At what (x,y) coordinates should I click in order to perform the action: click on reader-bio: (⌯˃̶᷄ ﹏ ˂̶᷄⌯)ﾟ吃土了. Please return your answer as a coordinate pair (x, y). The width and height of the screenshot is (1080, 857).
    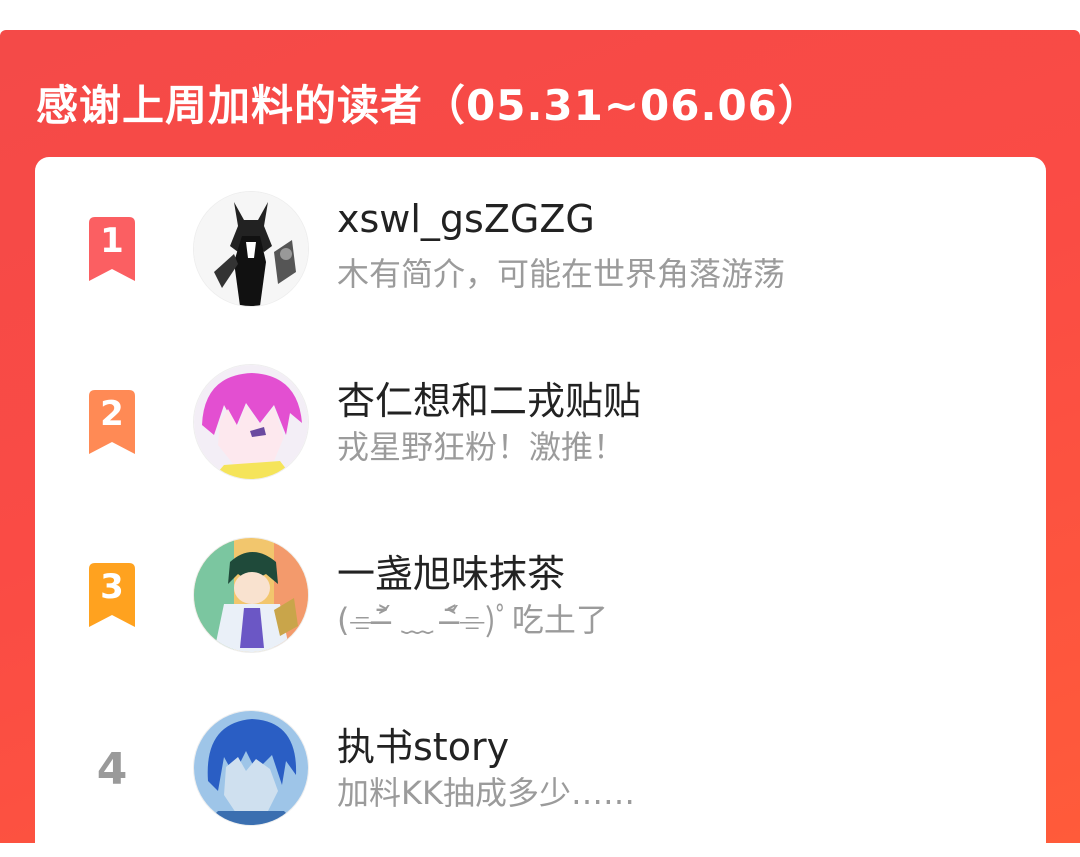
    Looking at the image, I should click on (472, 620).